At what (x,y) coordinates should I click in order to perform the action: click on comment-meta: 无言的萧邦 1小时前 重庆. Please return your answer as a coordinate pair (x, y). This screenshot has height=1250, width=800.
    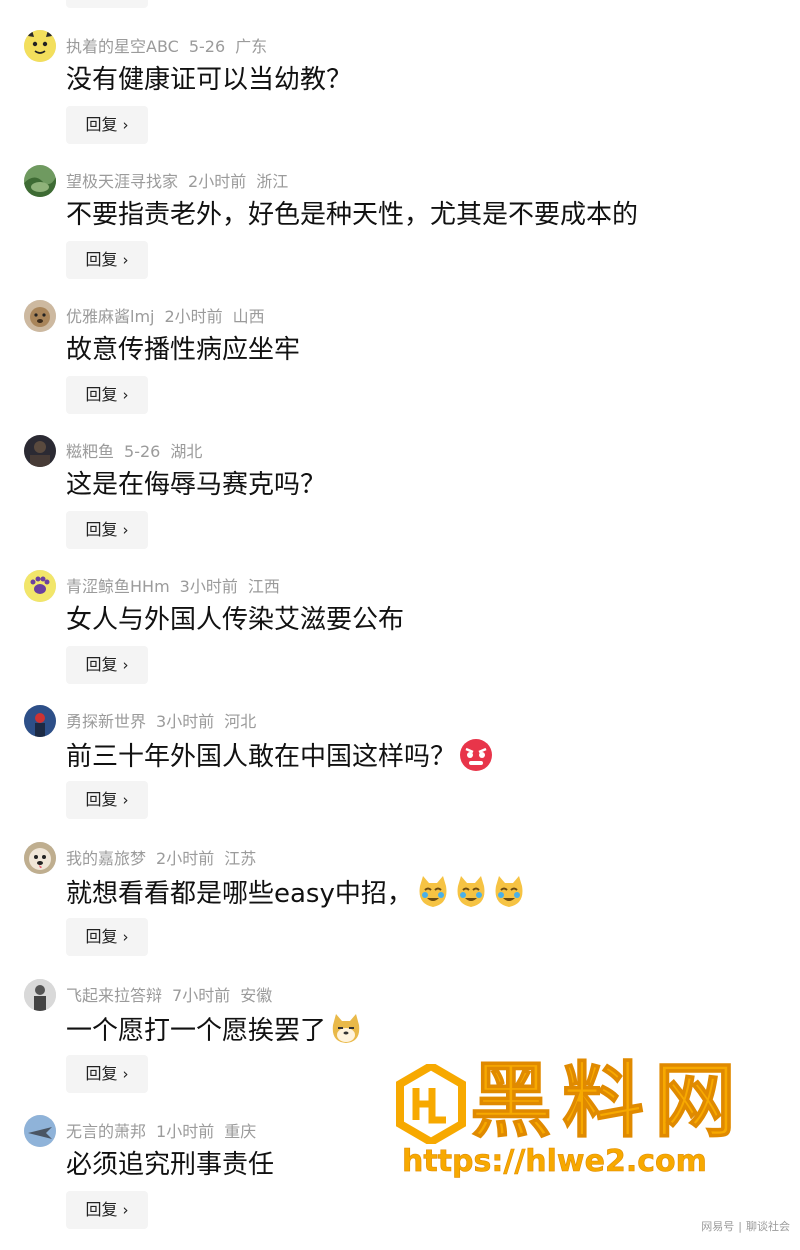
    Looking at the image, I should click on (166, 1132).